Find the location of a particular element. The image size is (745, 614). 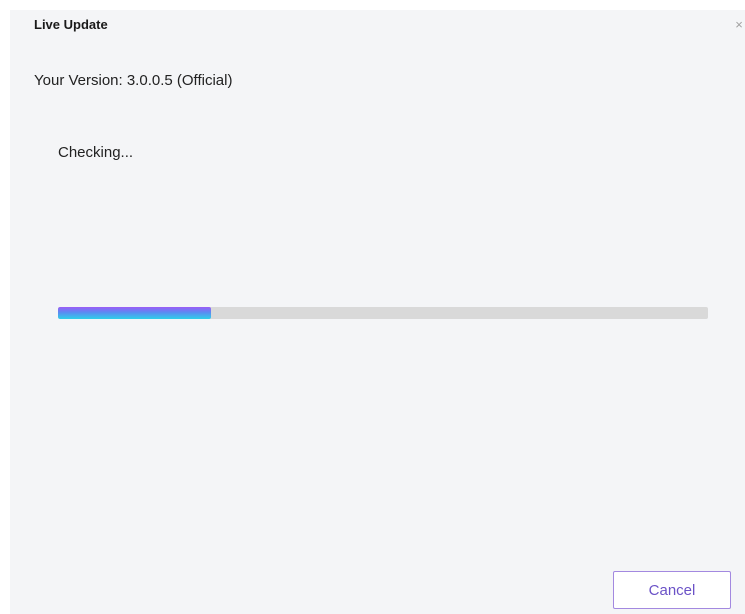

progress-bar is located at coordinates (383, 313).